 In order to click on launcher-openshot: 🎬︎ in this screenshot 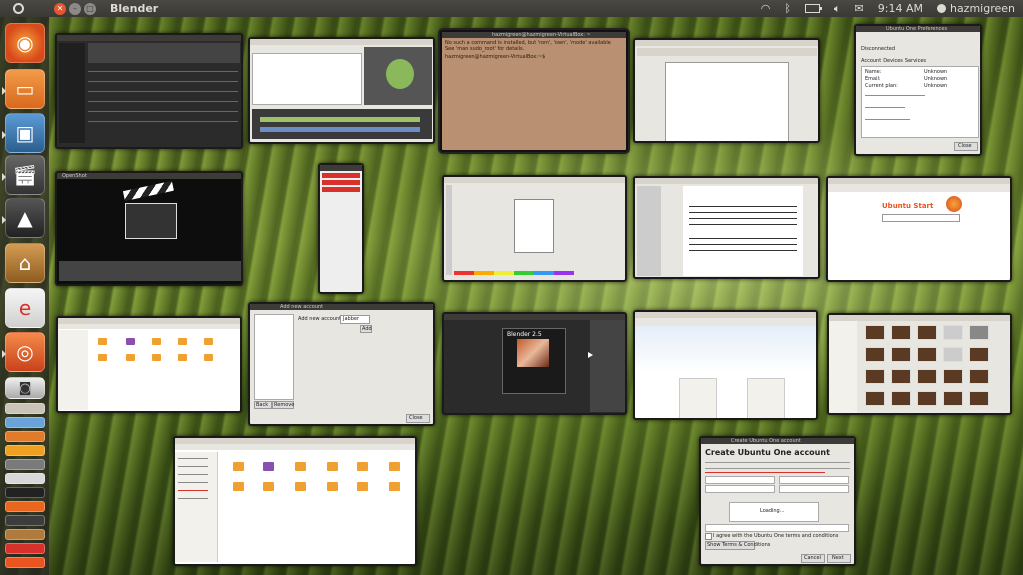, I will do `click(23, 175)`.